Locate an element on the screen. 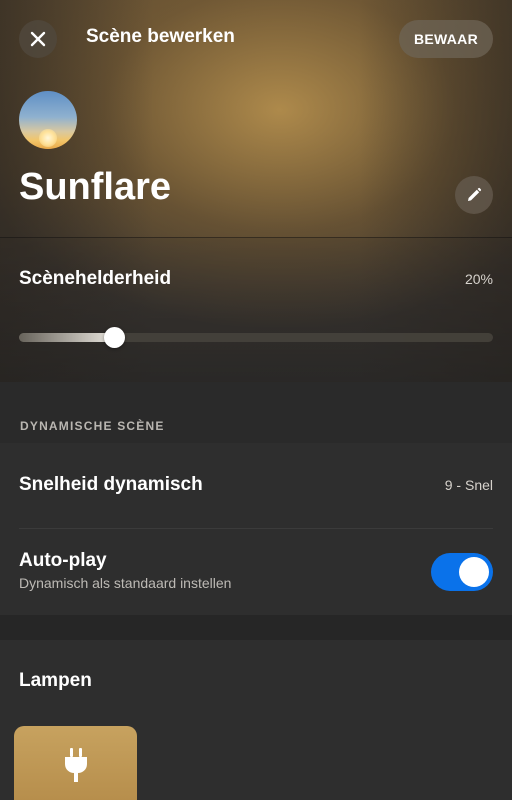  speed-row-value: 9 - Snel is located at coordinates (469, 485).